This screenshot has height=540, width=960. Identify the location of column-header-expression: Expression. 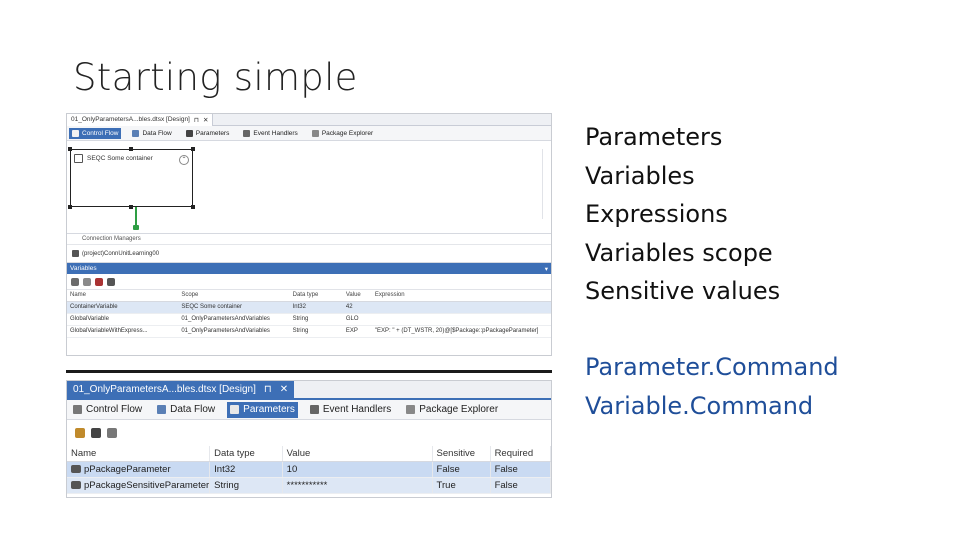
(461, 296).